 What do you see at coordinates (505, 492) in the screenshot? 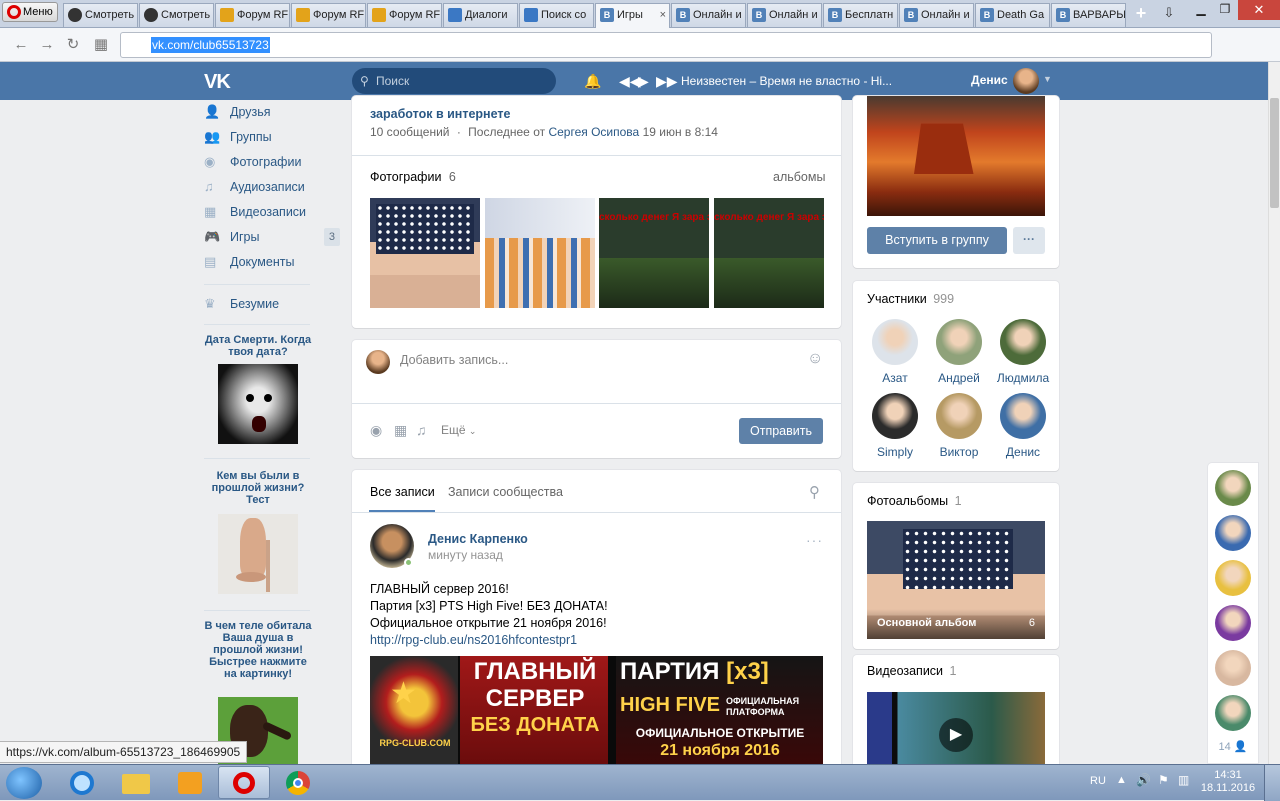
I see `tab-community-posts: Записи сообщества` at bounding box center [505, 492].